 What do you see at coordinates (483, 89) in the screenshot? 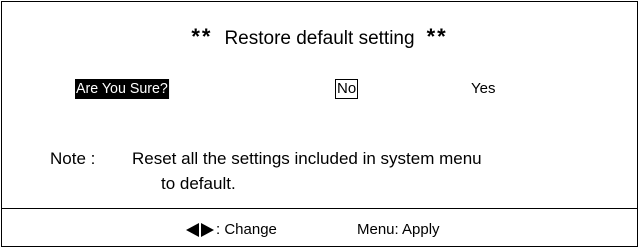
I see `option-yes-button: Yes` at bounding box center [483, 89].